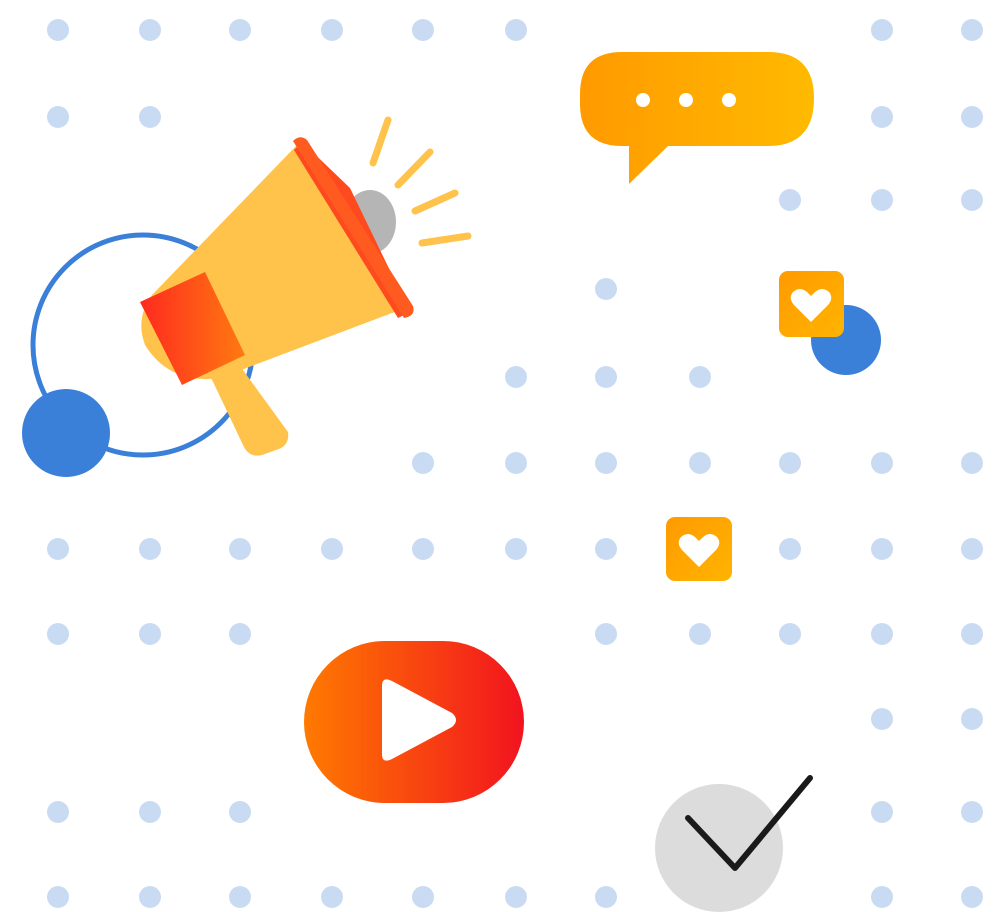  What do you see at coordinates (734, 843) in the screenshot?
I see `checkmark-icon` at bounding box center [734, 843].